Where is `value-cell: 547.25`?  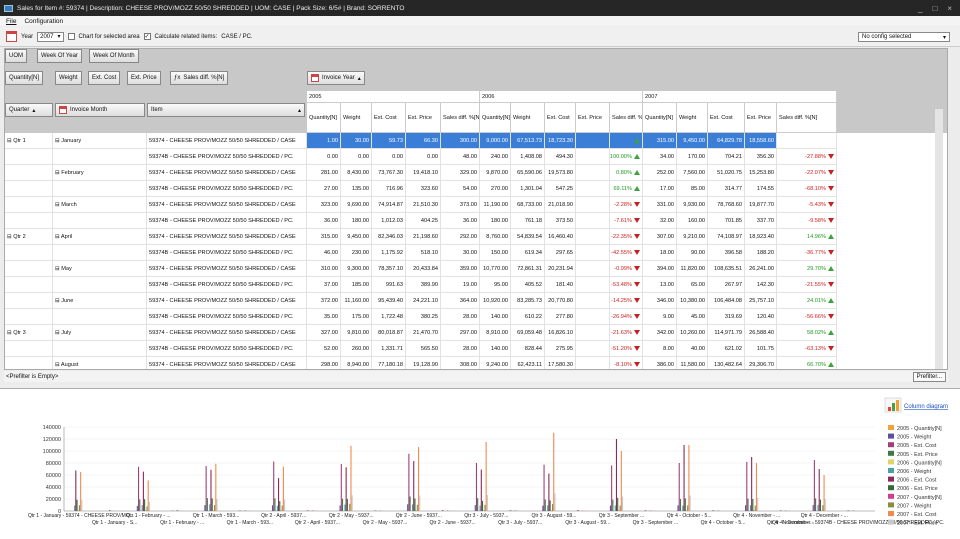 value-cell: 547.25 is located at coordinates (560, 189).